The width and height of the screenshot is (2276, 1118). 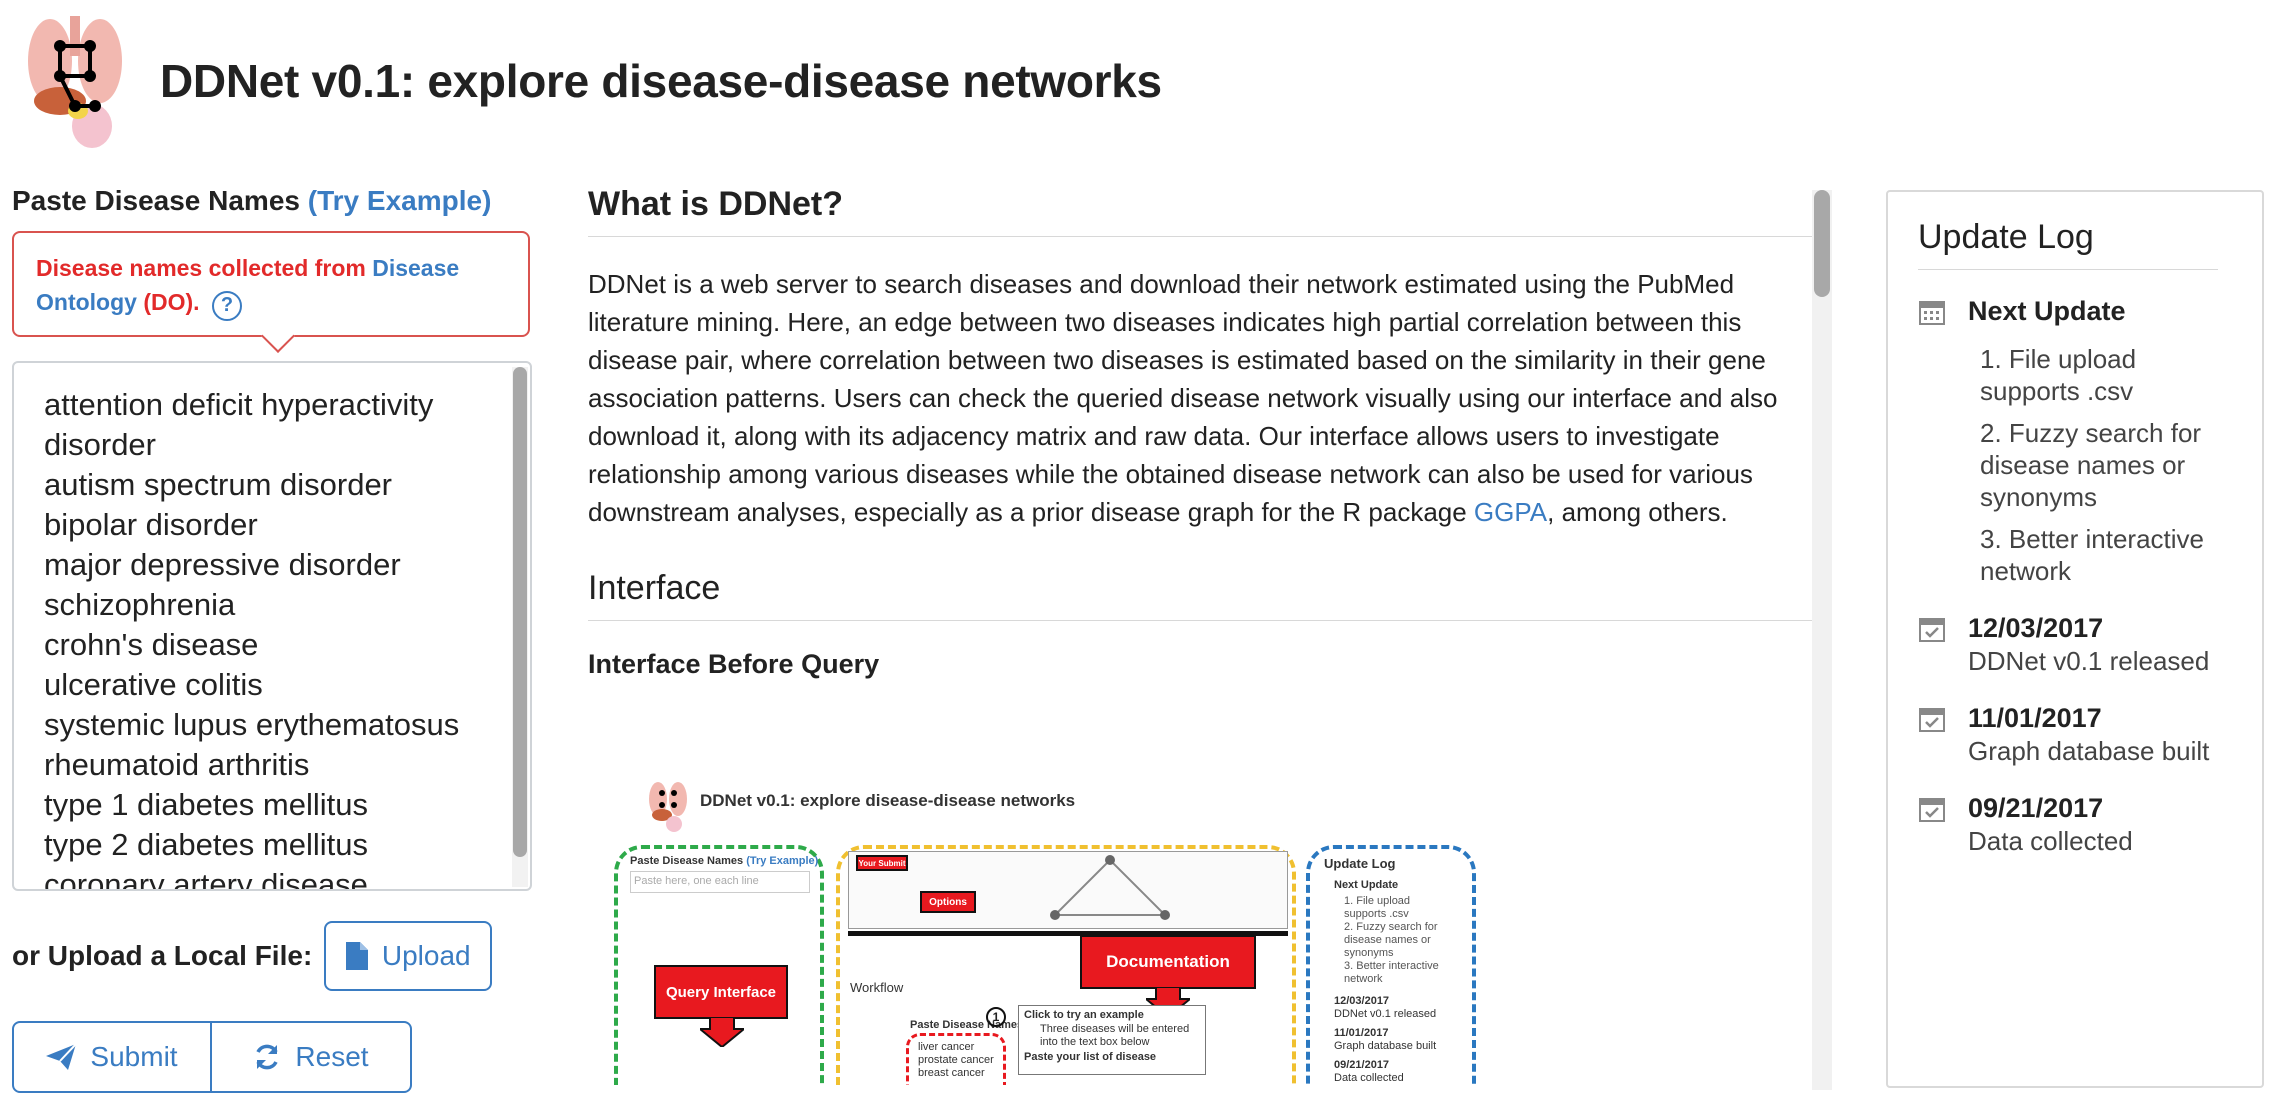 I want to click on update-log-title: Update Log, so click(x=2068, y=244).